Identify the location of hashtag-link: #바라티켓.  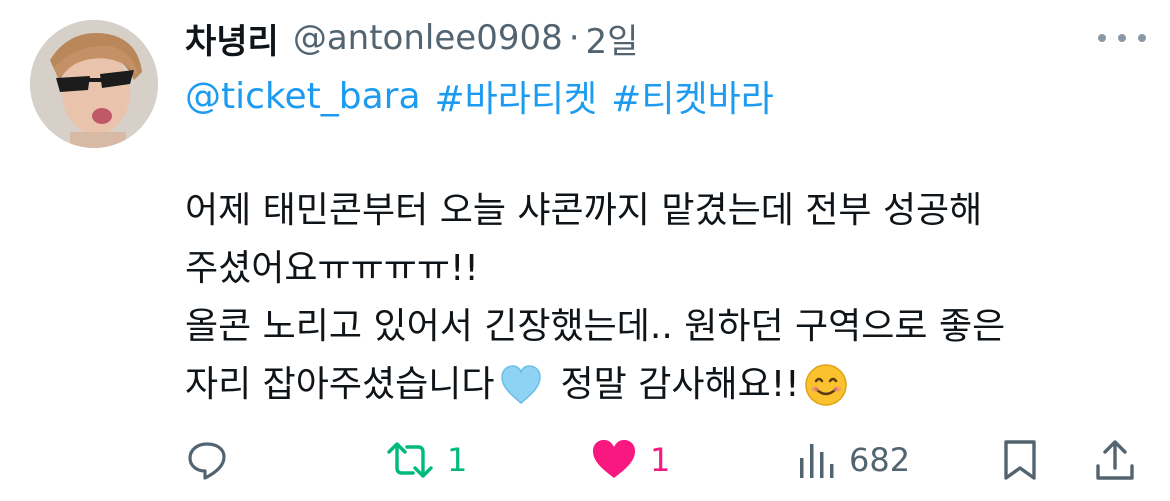
(516, 96).